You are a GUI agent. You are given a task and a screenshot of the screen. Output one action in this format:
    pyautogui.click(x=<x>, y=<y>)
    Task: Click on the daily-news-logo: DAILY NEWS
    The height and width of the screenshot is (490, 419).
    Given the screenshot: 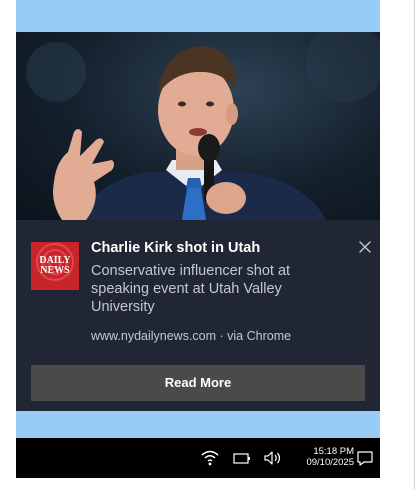 What is the action you would take?
    pyautogui.click(x=55, y=266)
    